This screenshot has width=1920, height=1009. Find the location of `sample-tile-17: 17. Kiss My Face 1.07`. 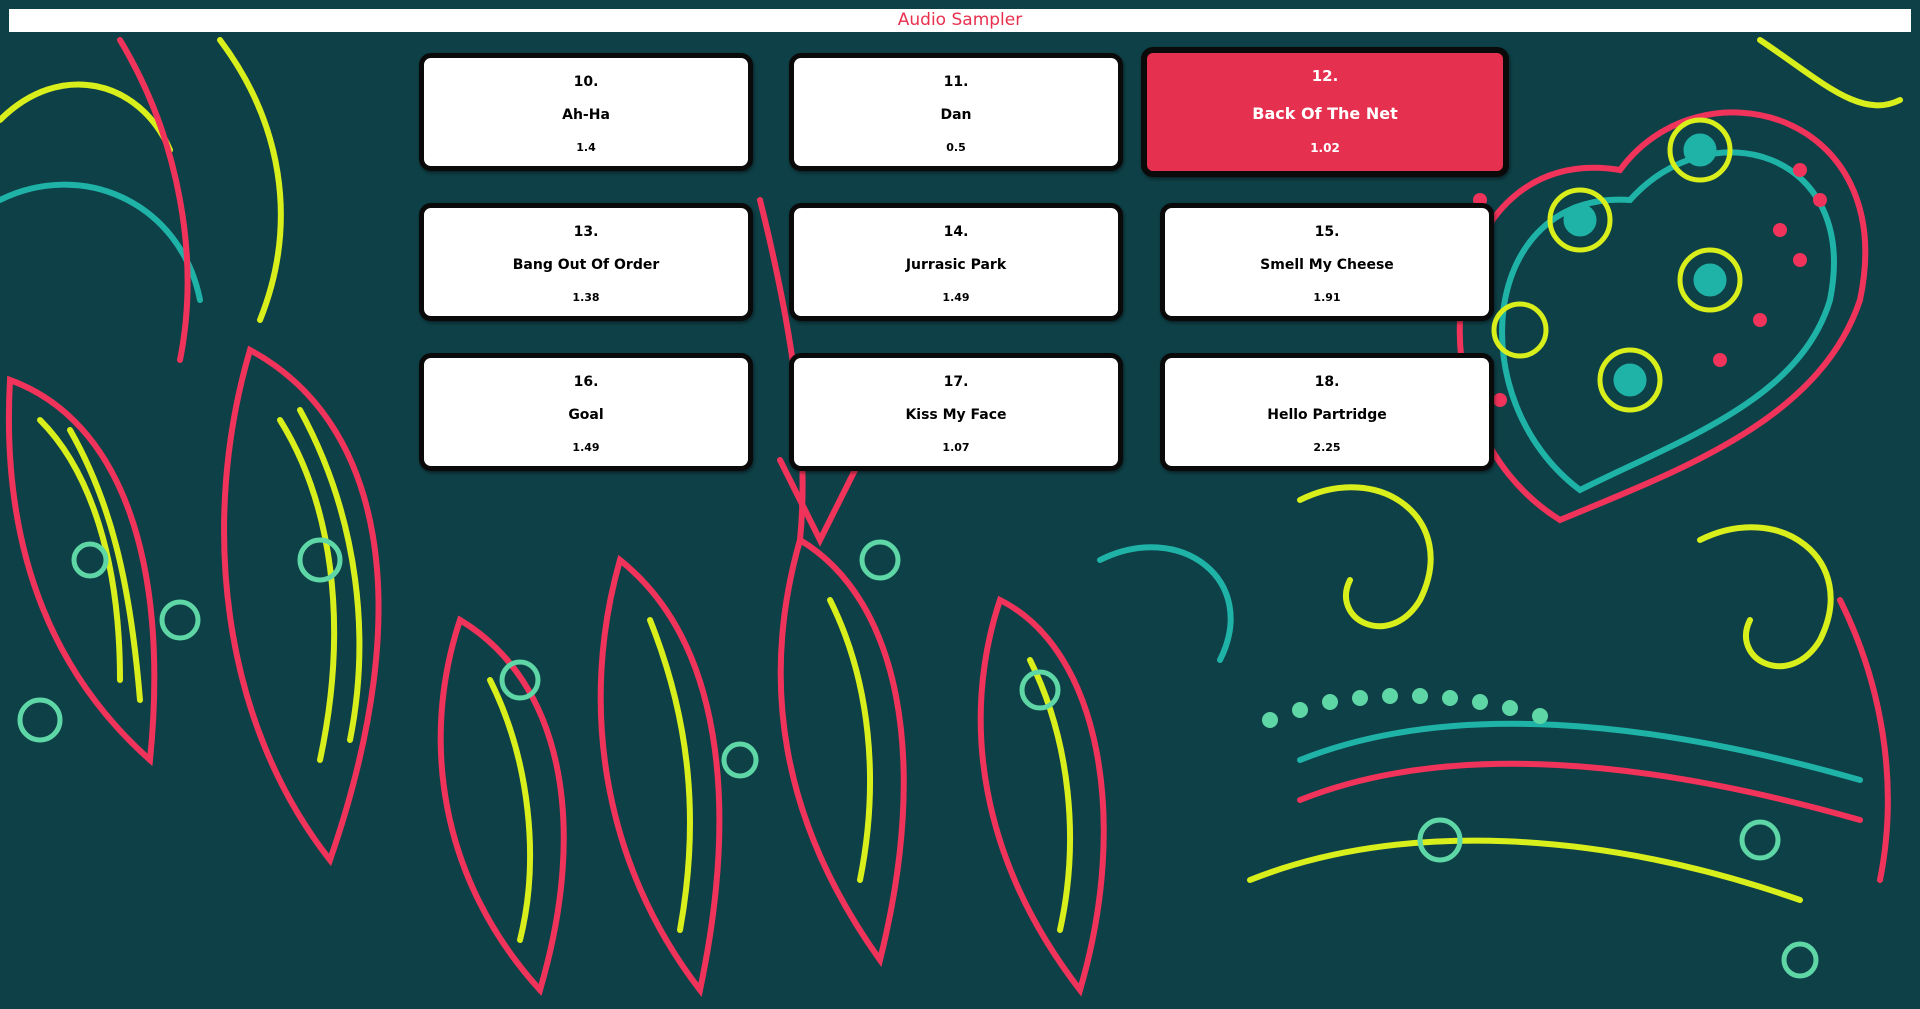

sample-tile-17: 17. Kiss My Face 1.07 is located at coordinates (956, 412).